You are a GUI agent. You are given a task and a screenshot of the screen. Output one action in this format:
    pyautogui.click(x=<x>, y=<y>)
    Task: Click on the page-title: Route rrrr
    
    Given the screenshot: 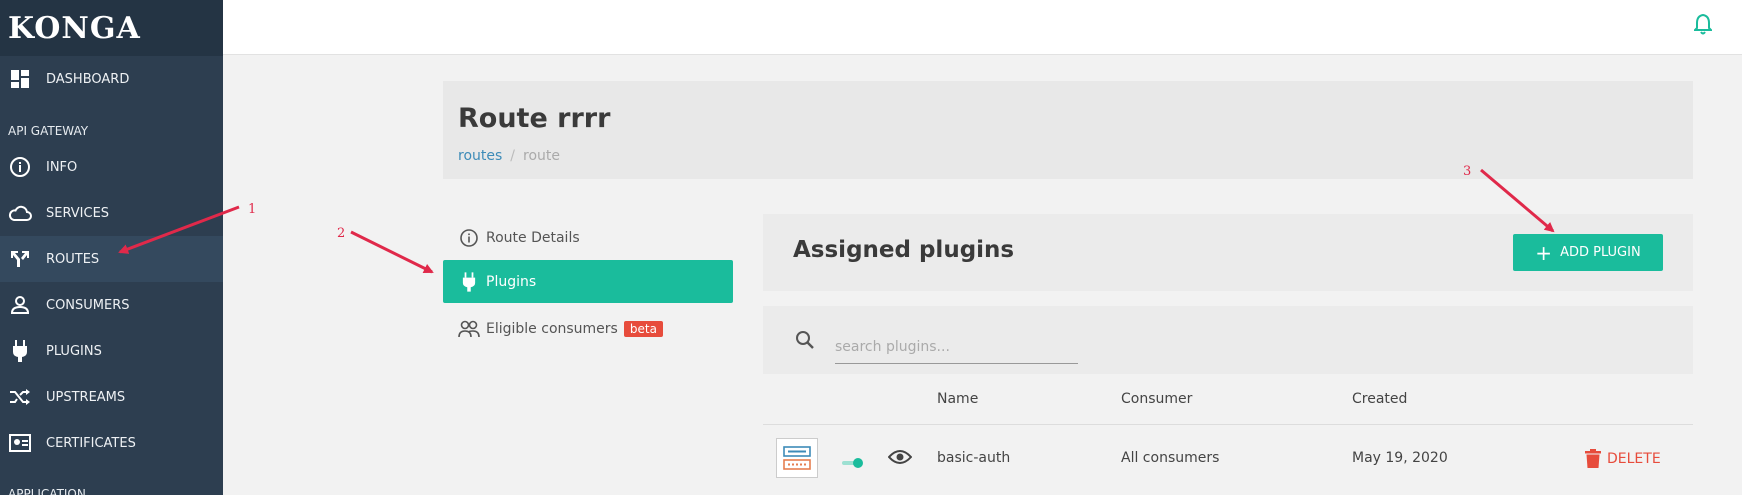 What is the action you would take?
    pyautogui.click(x=534, y=118)
    